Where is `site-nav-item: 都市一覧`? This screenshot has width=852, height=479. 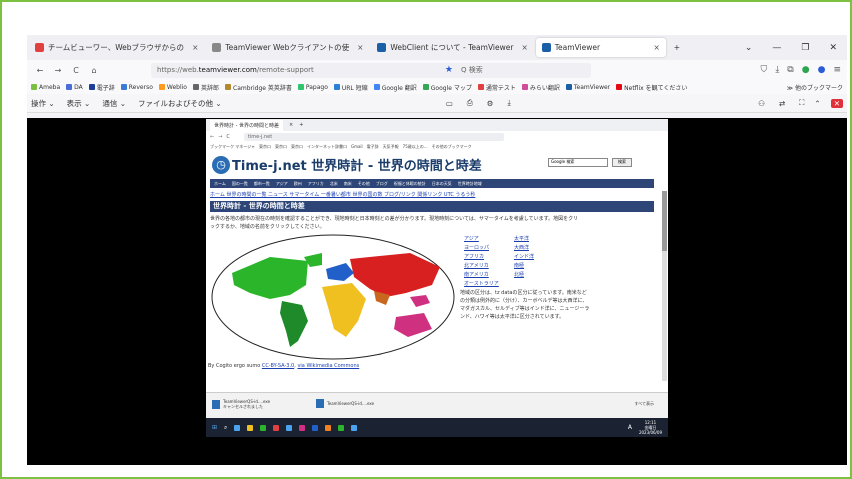
site-nav-item: 都市一覧 is located at coordinates (262, 184).